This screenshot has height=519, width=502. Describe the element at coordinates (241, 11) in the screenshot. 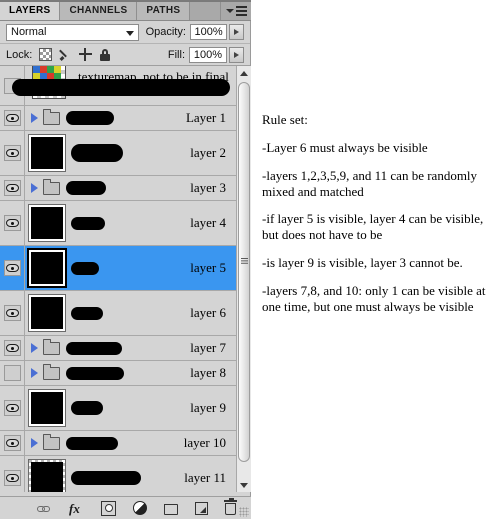

I see `hamburger-icon` at that location.